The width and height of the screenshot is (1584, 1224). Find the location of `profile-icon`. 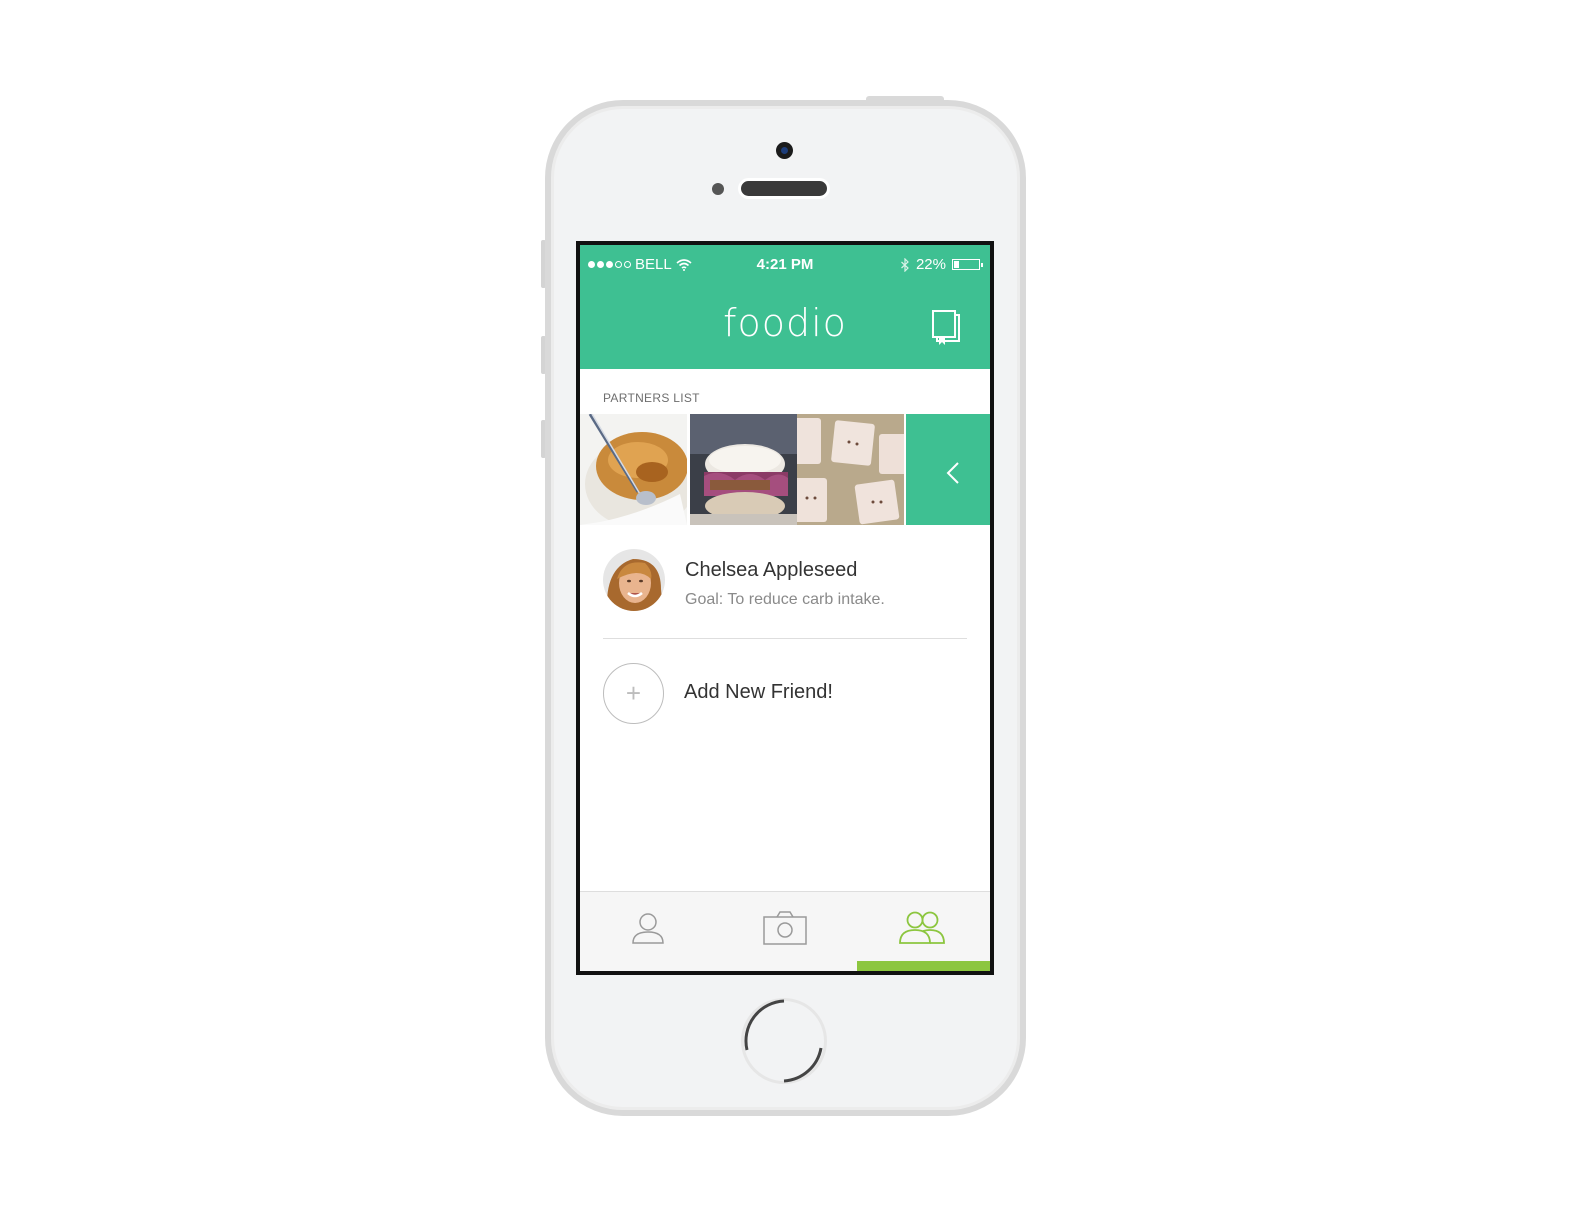

profile-icon is located at coordinates (648, 928).